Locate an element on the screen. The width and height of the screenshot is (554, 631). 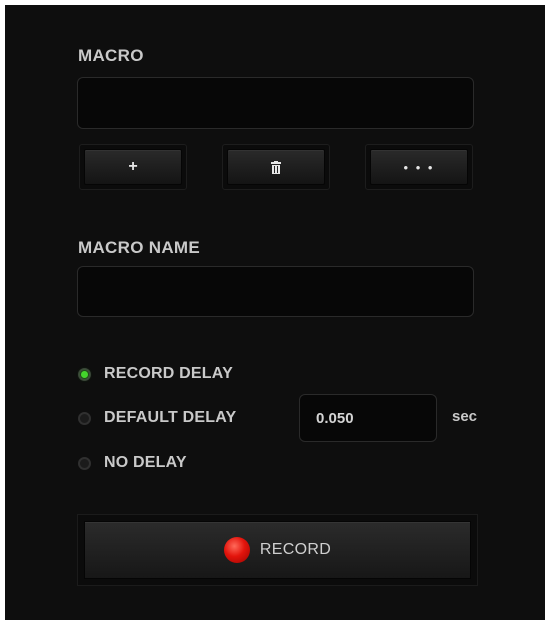
record-delay-label: RECORD DELAY is located at coordinates (168, 373).